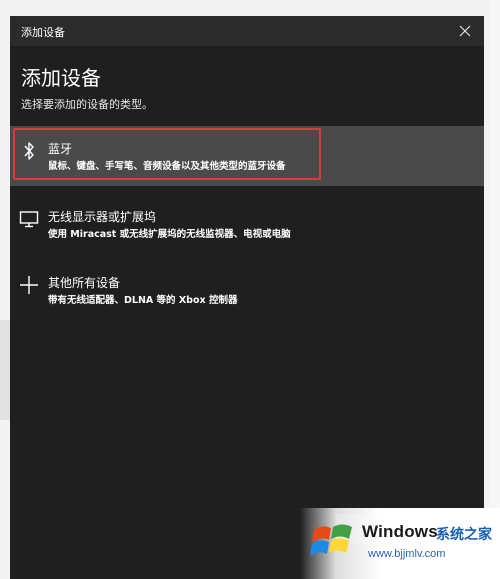 This screenshot has height=579, width=500. I want to click on option-description: 鼠标、键盘、手写笔、音频设备以及其他类型的蓝牙设备, so click(167, 166).